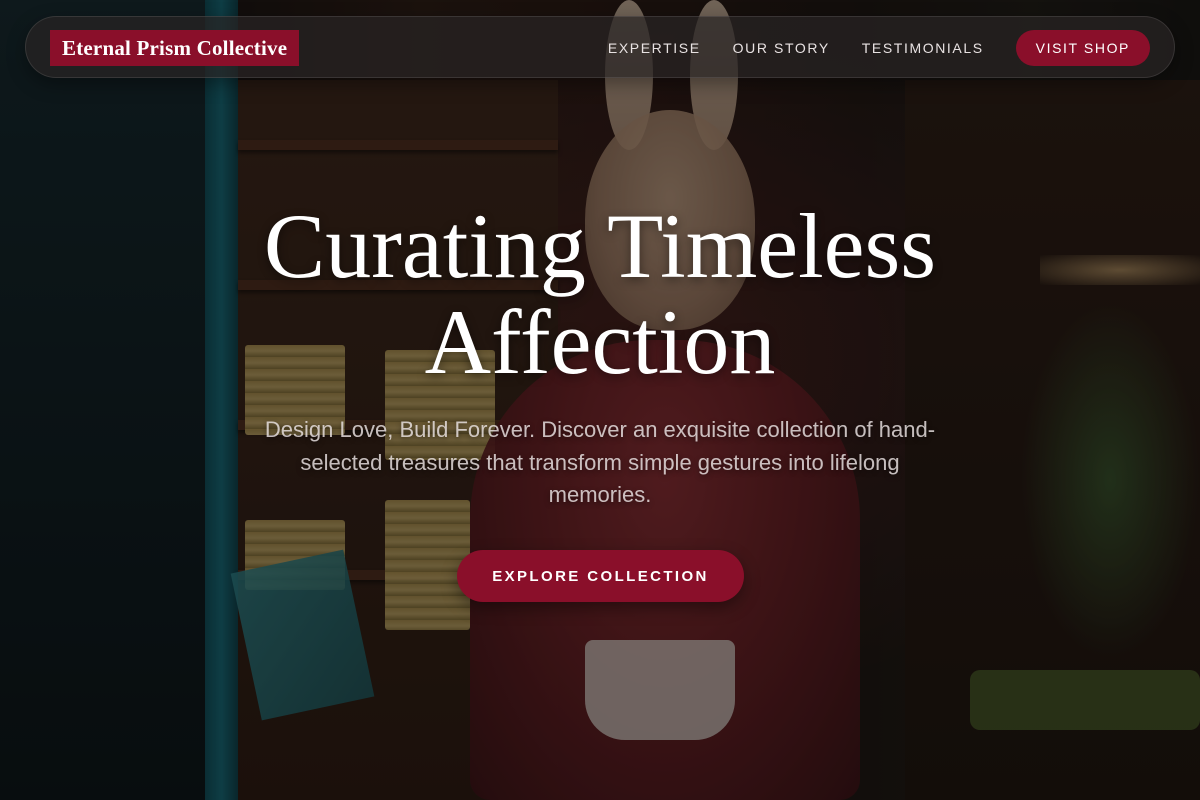 This screenshot has width=1200, height=800. I want to click on hero-title: Curating Timeless Affection, so click(600, 294).